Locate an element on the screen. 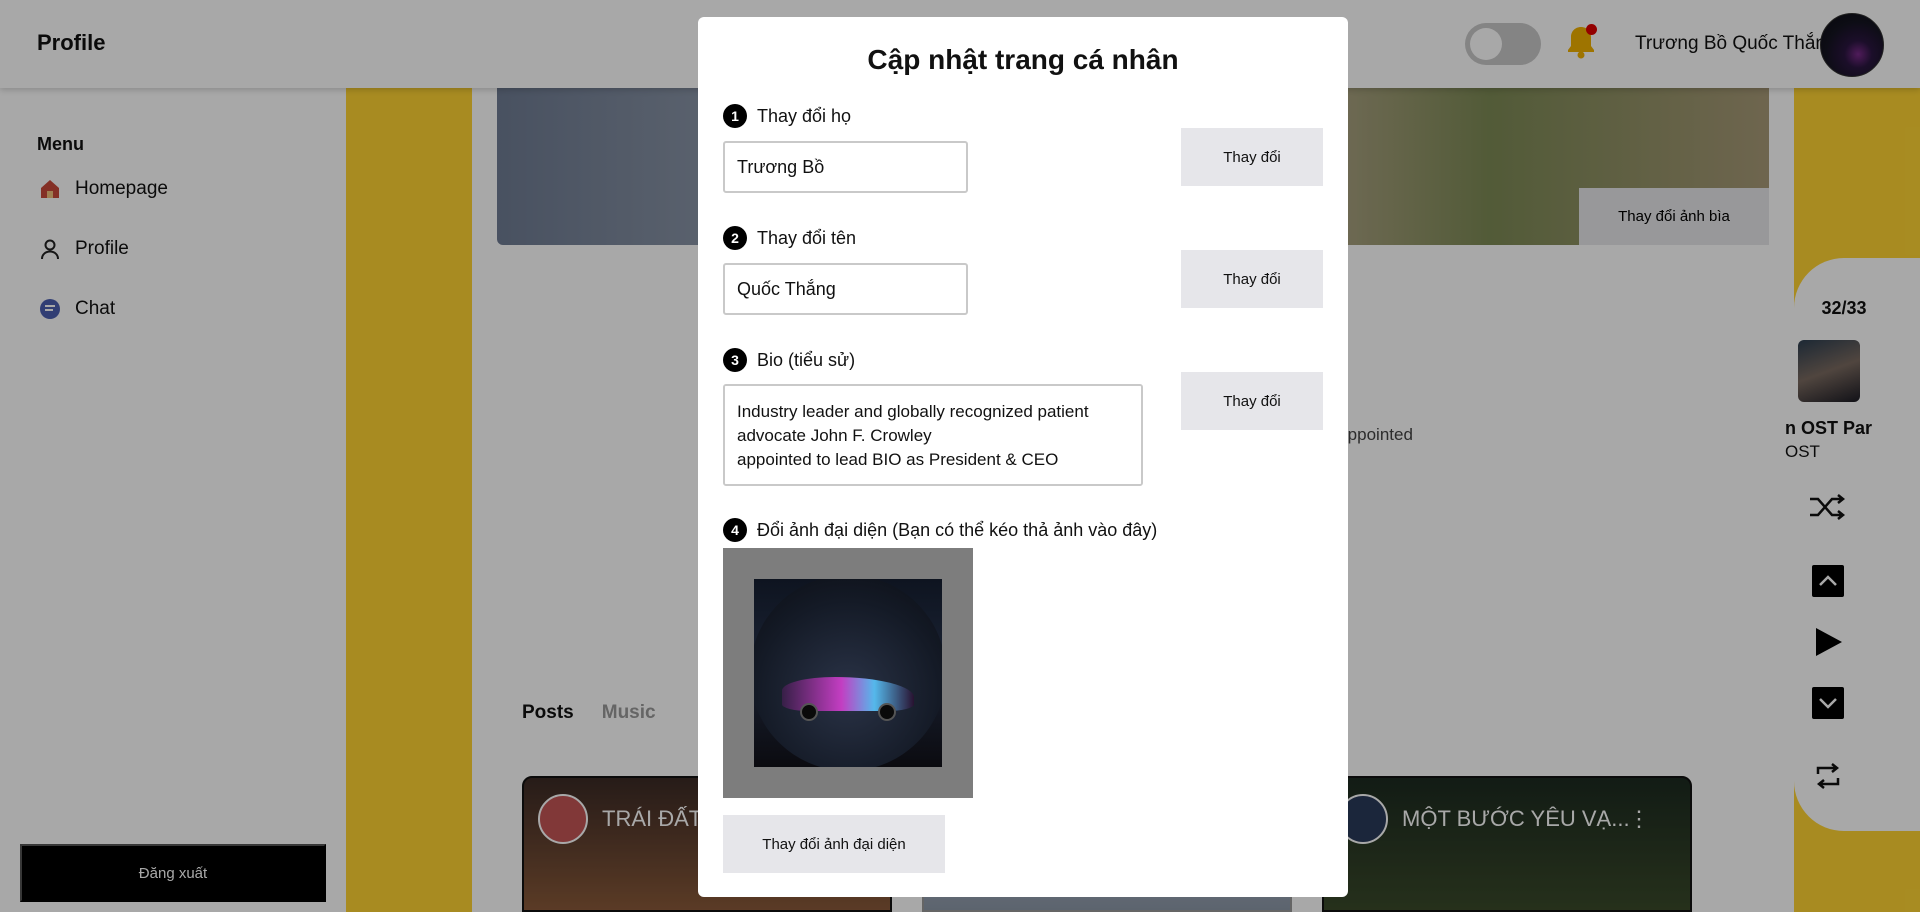 This screenshot has width=1920, height=912. last-name-input is located at coordinates (845, 167).